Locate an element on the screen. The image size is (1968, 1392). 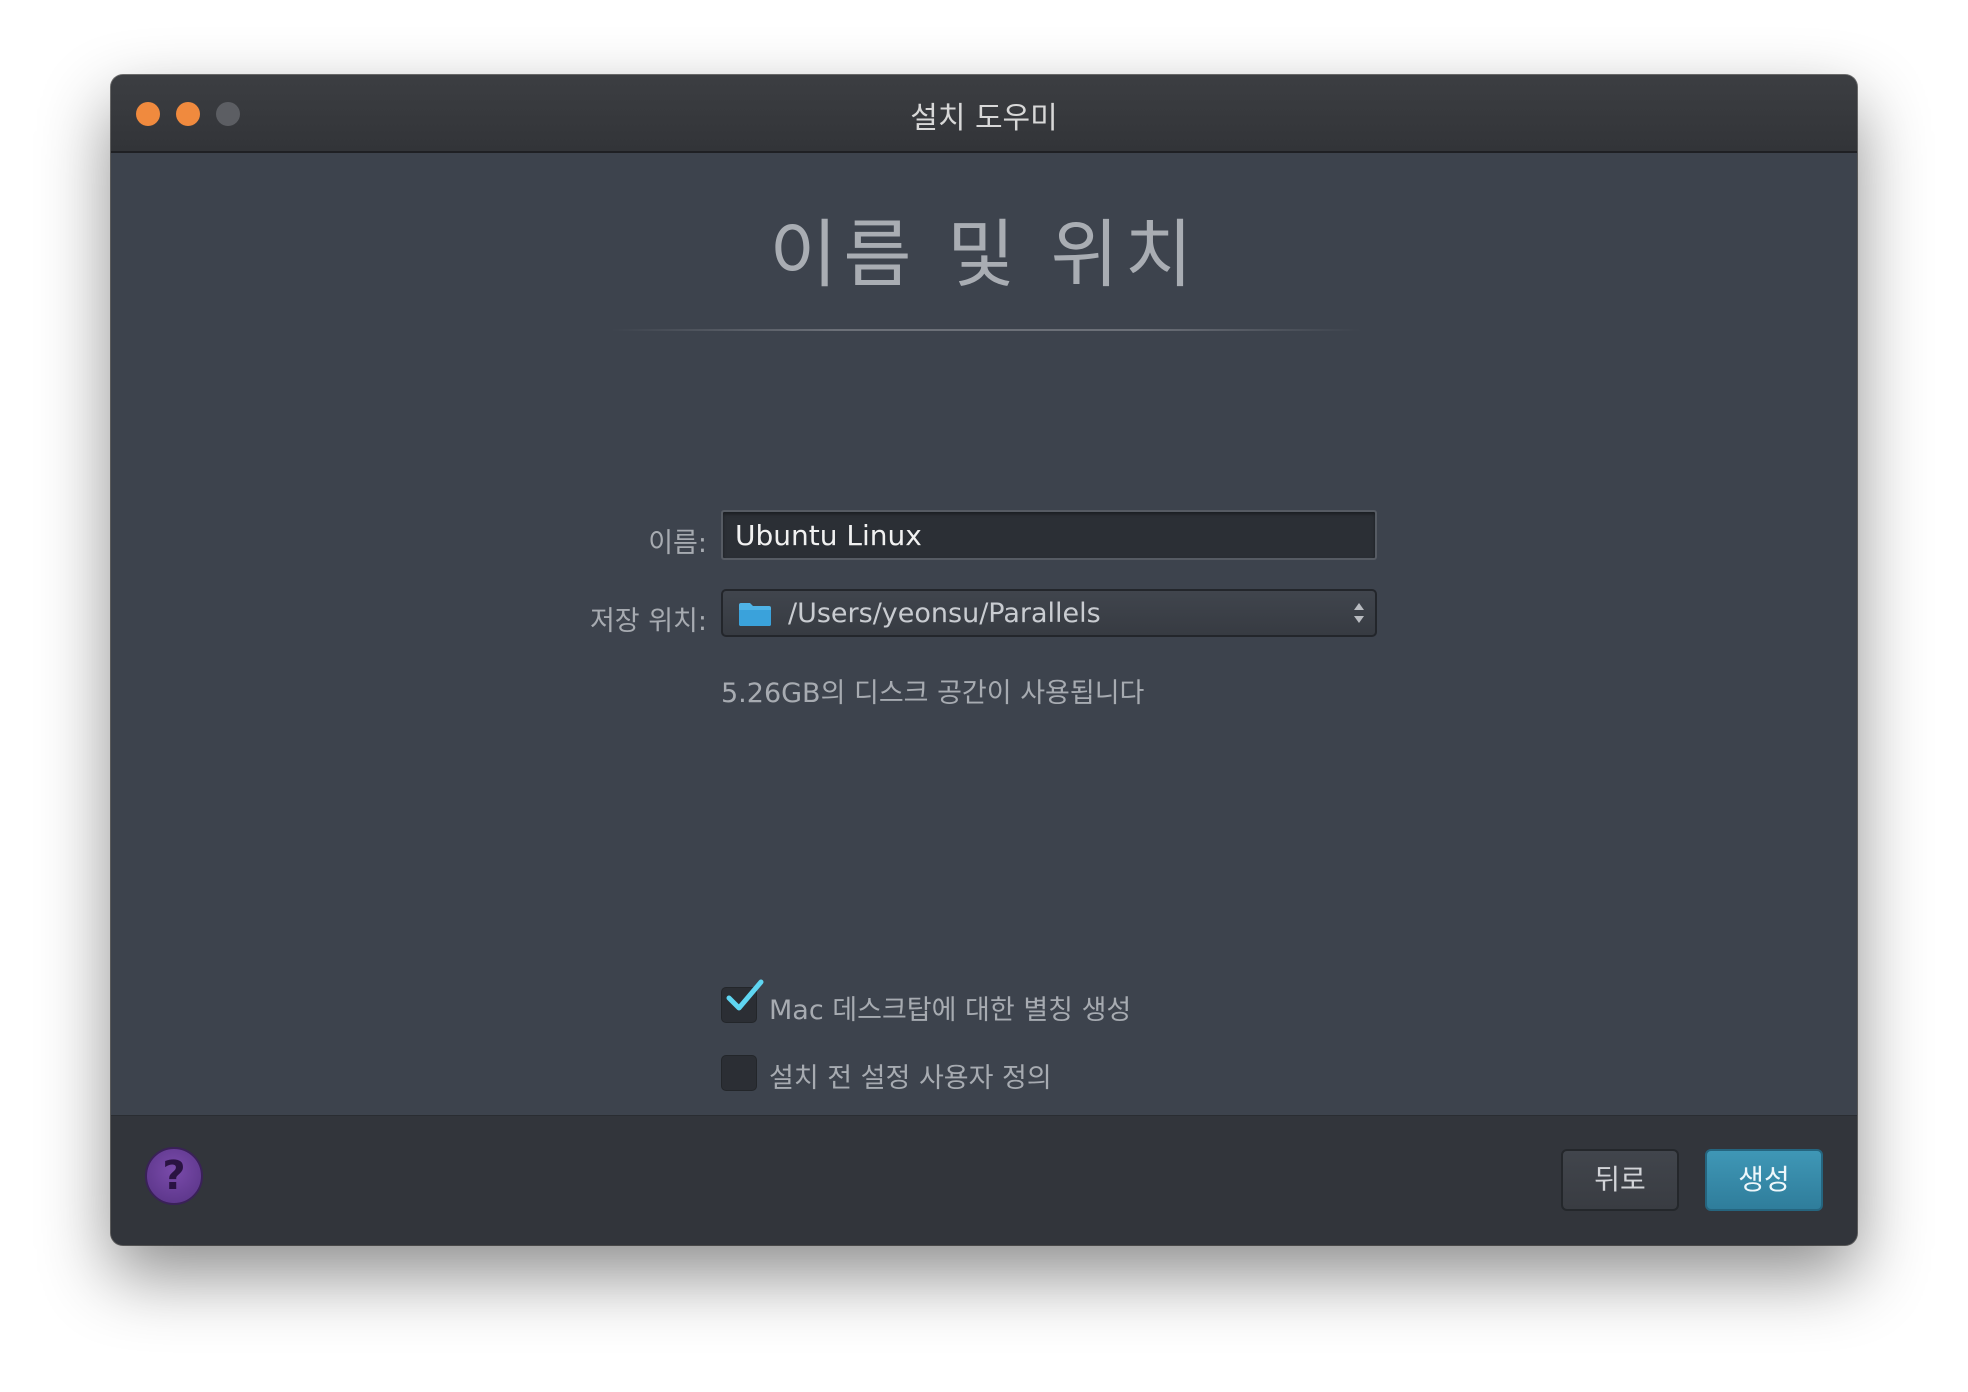
name-label: 이름: is located at coordinates (677, 543).